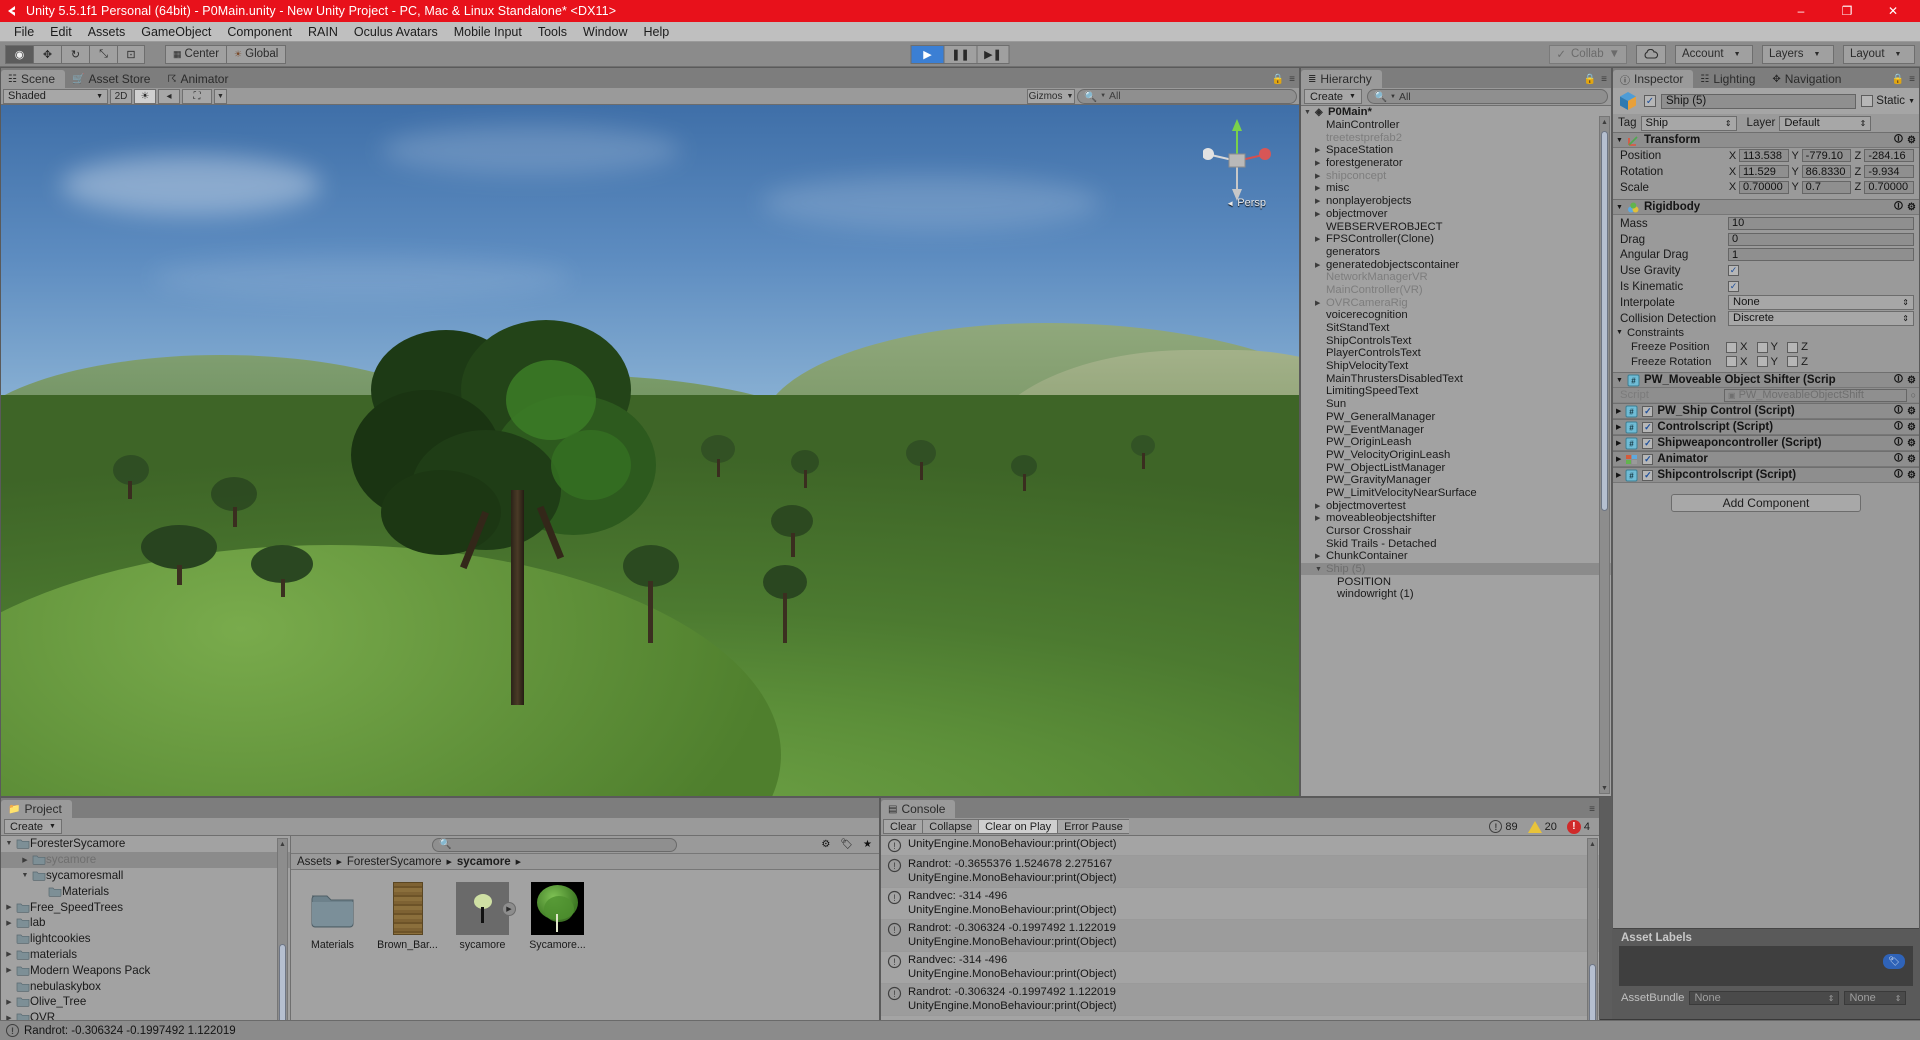 The width and height of the screenshot is (1920, 1040). What do you see at coordinates (605, 32) in the screenshot?
I see `menu-window: Window` at bounding box center [605, 32].